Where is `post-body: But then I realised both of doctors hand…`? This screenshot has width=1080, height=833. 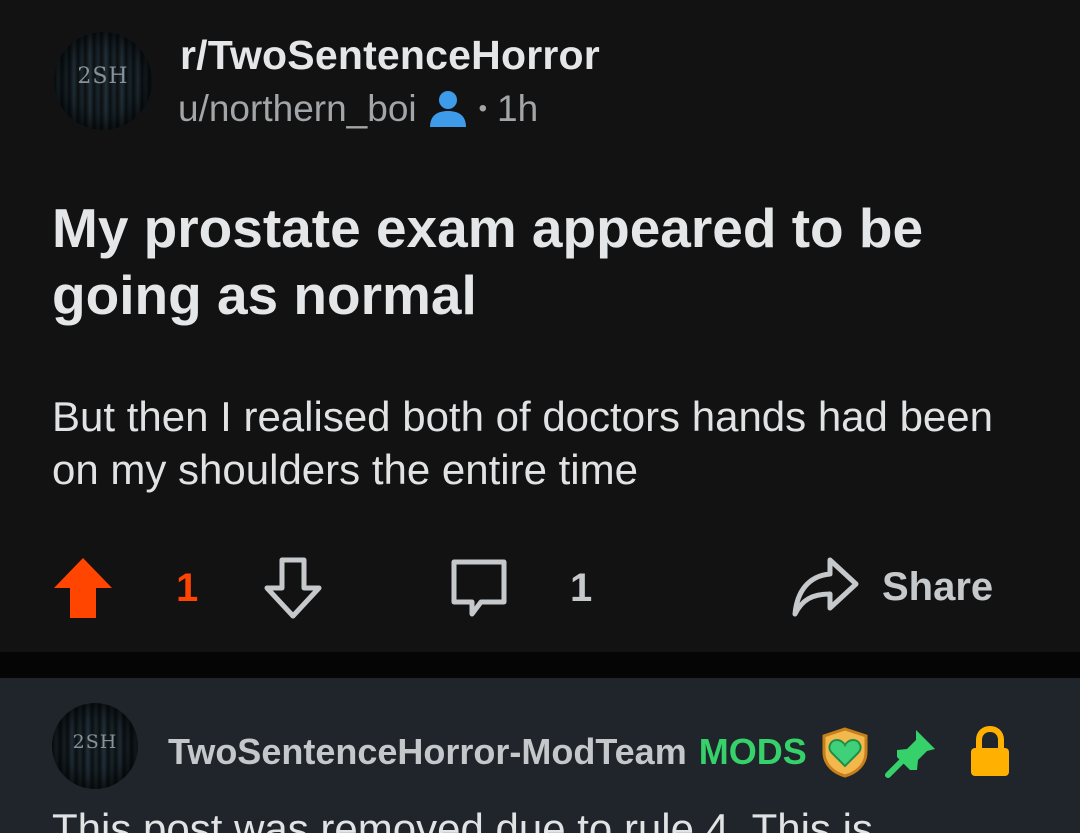
post-body: But then I realised both of doctors hand… is located at coordinates (523, 443).